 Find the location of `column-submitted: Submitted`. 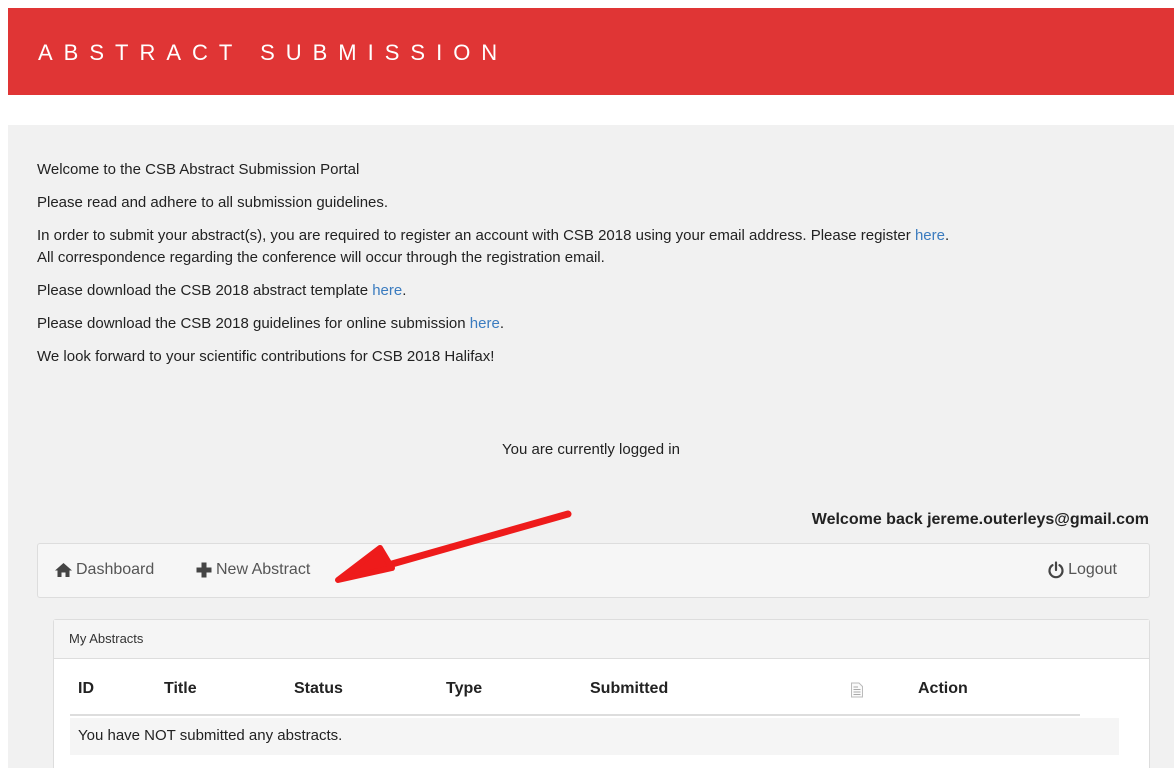

column-submitted: Submitted is located at coordinates (629, 688).